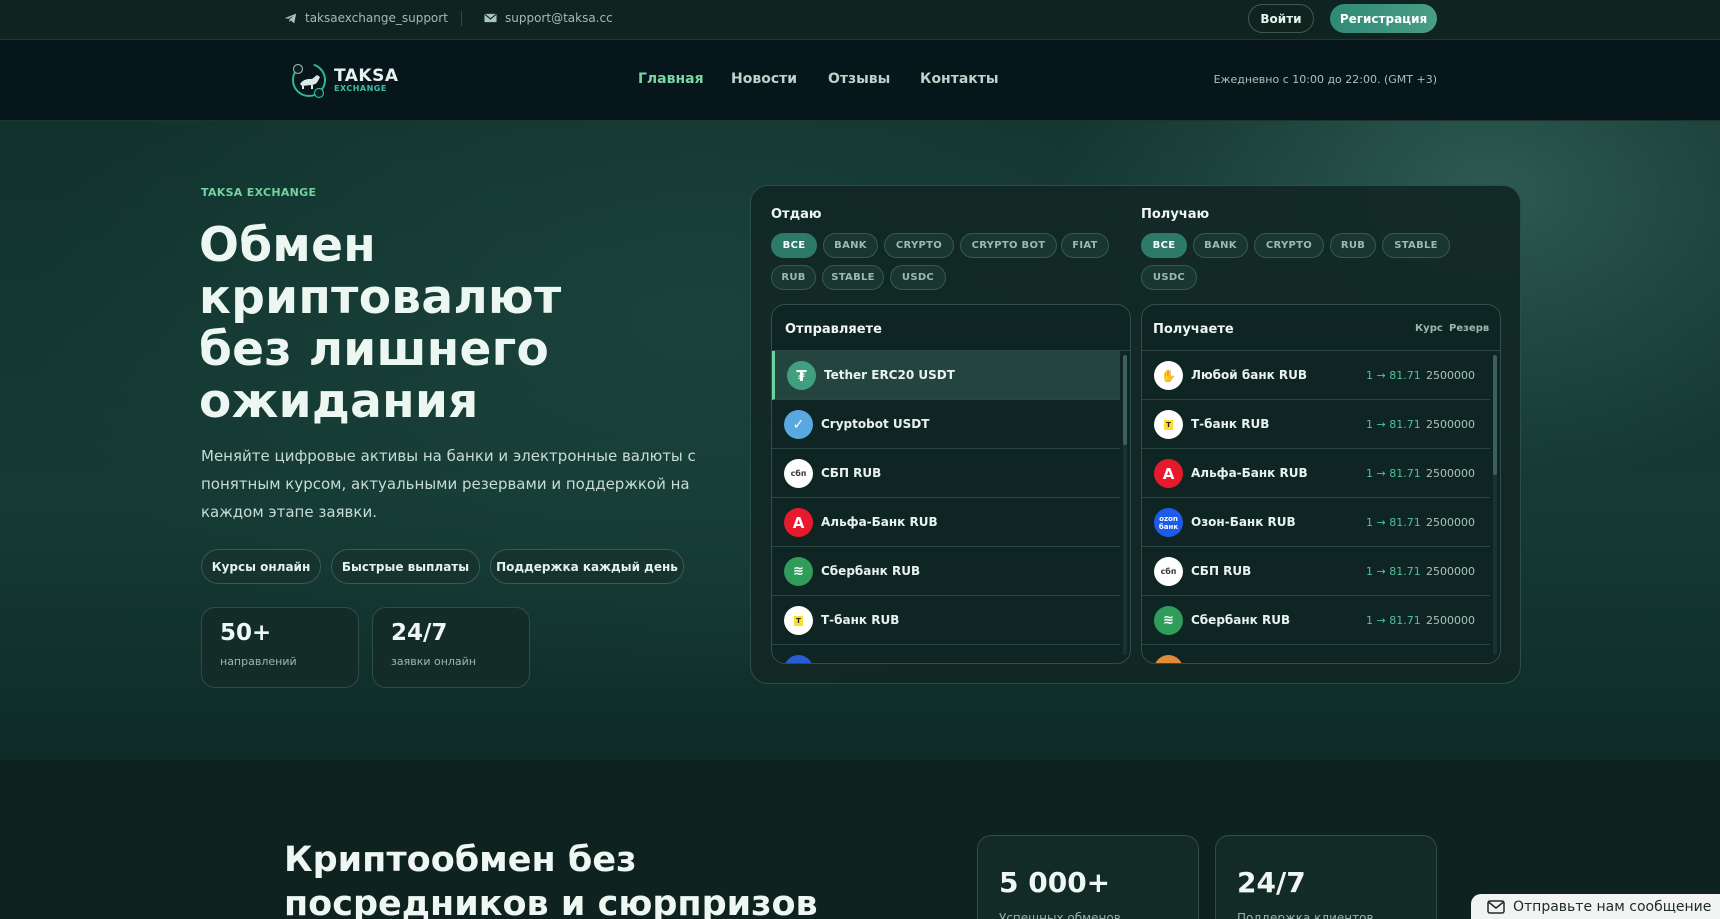  I want to click on receive-item-alfa: A Альфа-Банк RUB 1 → 81.71 2500000, so click(1316, 473).